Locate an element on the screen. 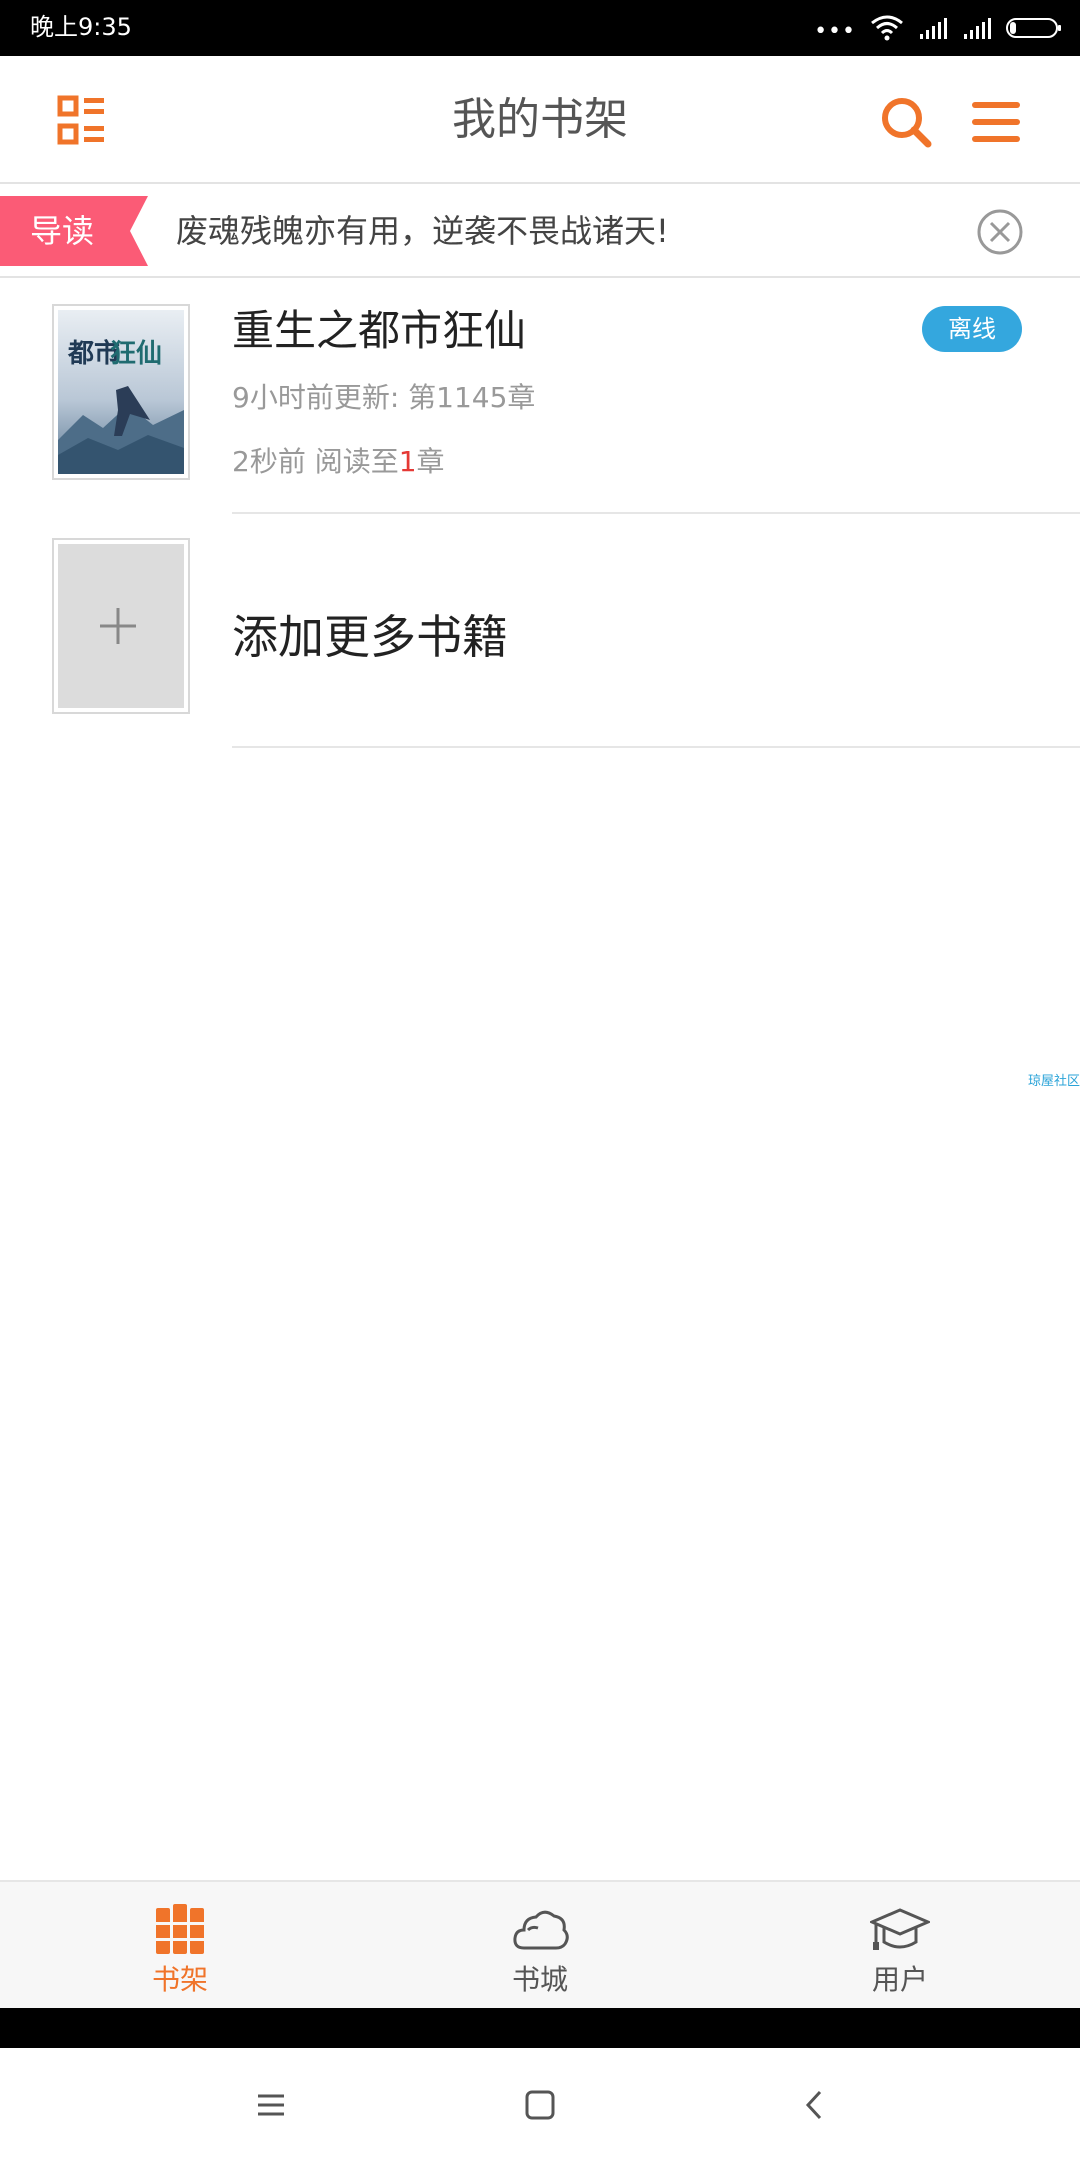 The width and height of the screenshot is (1080, 2160). menu-lines-icon is located at coordinates (271, 2105).